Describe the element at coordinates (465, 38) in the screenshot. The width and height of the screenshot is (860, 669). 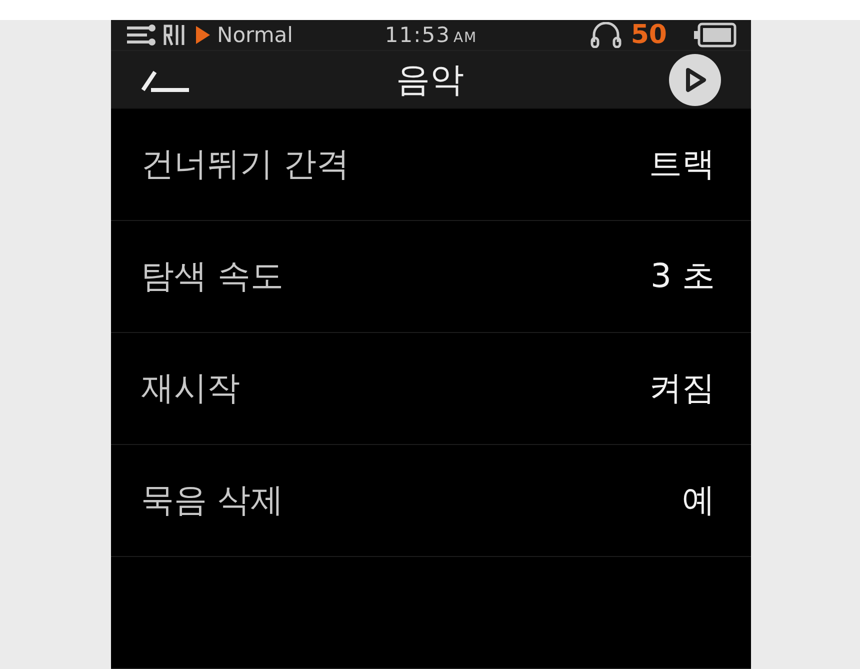
I see `clock-meridiem: AM` at that location.